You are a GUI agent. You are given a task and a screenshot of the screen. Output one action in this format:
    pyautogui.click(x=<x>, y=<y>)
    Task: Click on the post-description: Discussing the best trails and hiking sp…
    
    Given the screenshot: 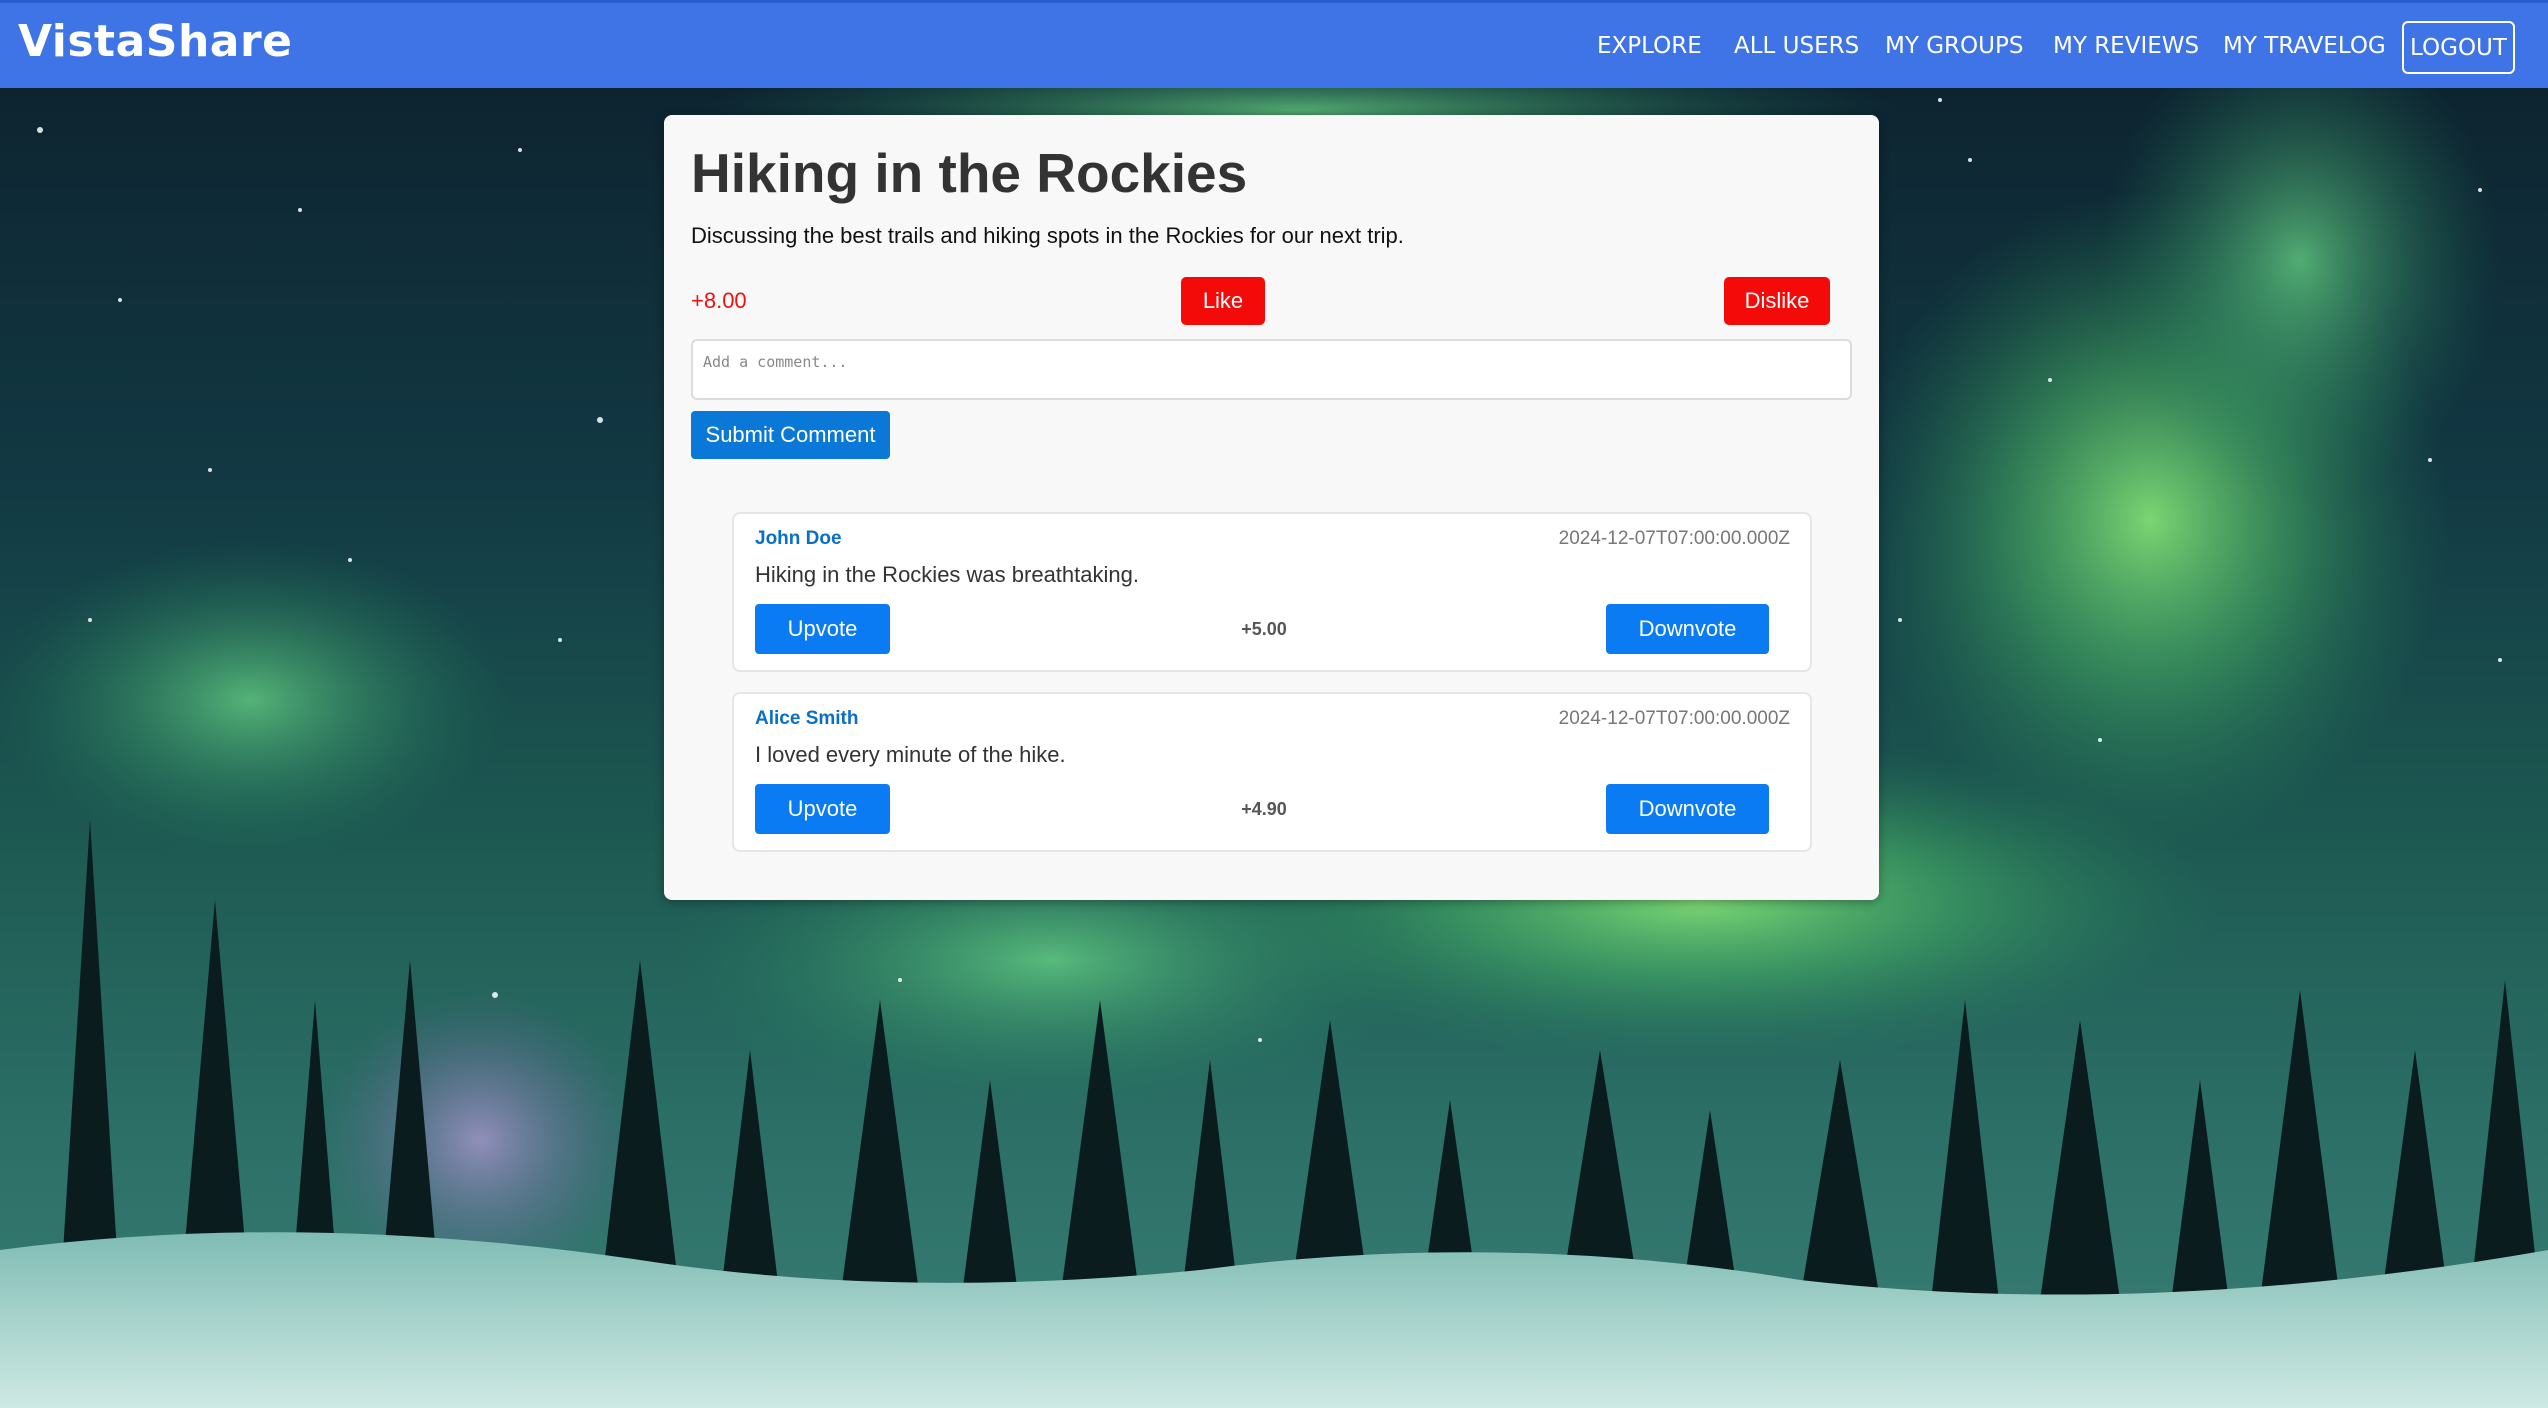 What is the action you would take?
    pyautogui.click(x=1047, y=235)
    